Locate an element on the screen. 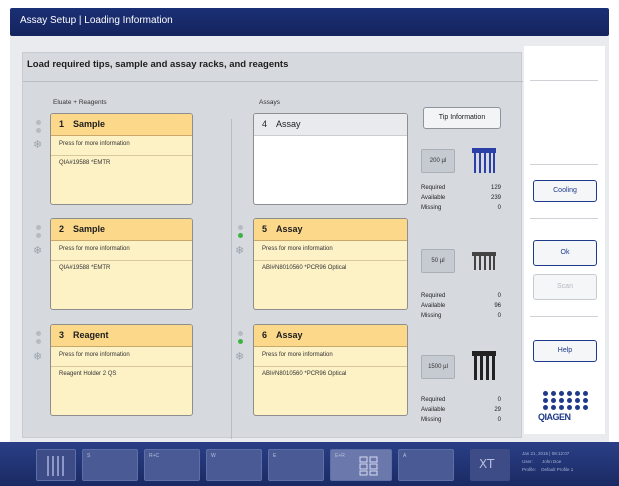 The width and height of the screenshot is (619, 486). user-value: John Doe is located at coordinates (552, 461).